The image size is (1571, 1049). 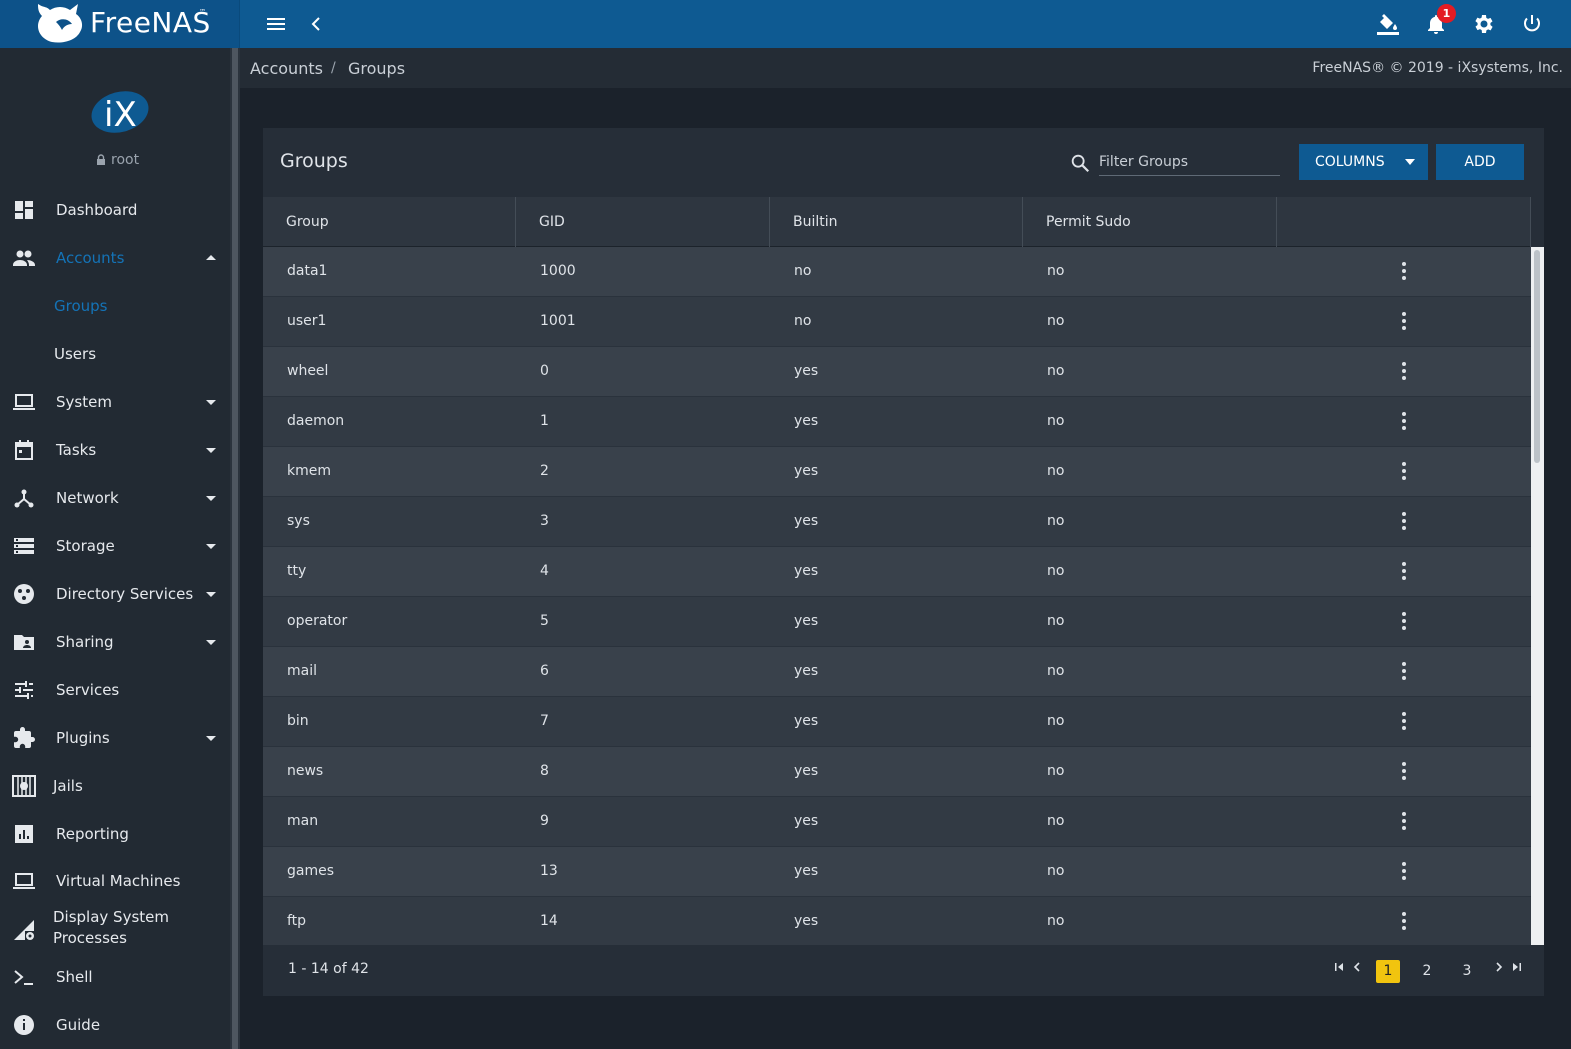 What do you see at coordinates (115, 929) in the screenshot?
I see `sidebar-item-display-system-processes: Display System Processes` at bounding box center [115, 929].